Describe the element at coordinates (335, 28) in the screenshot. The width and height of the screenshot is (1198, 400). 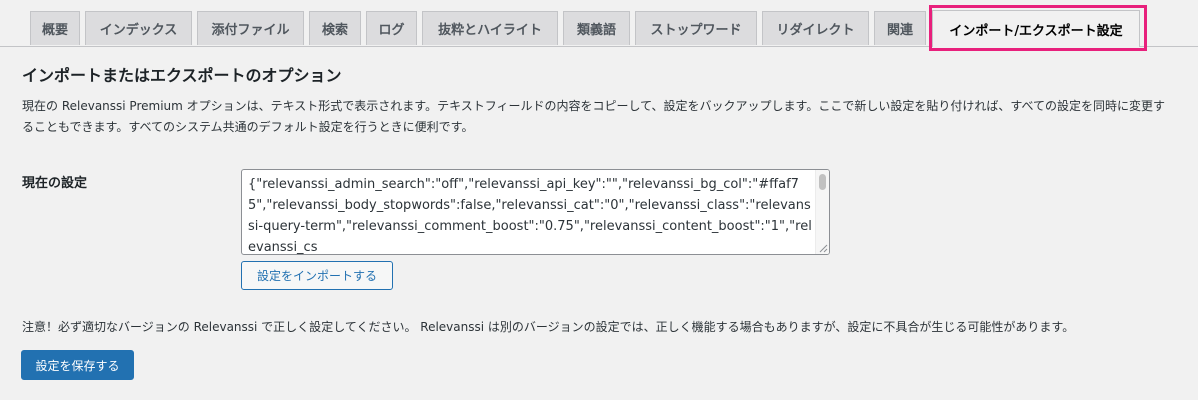
I see `tab-search: 検索` at that location.